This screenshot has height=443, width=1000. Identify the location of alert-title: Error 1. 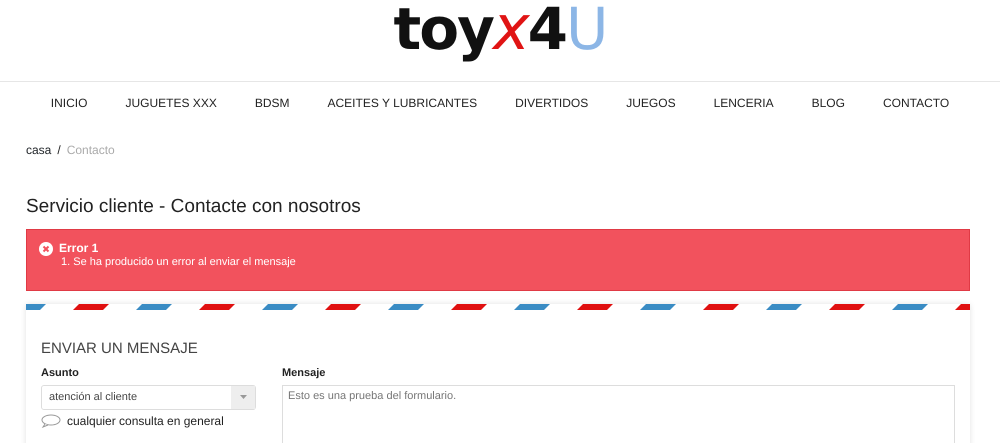
(79, 248).